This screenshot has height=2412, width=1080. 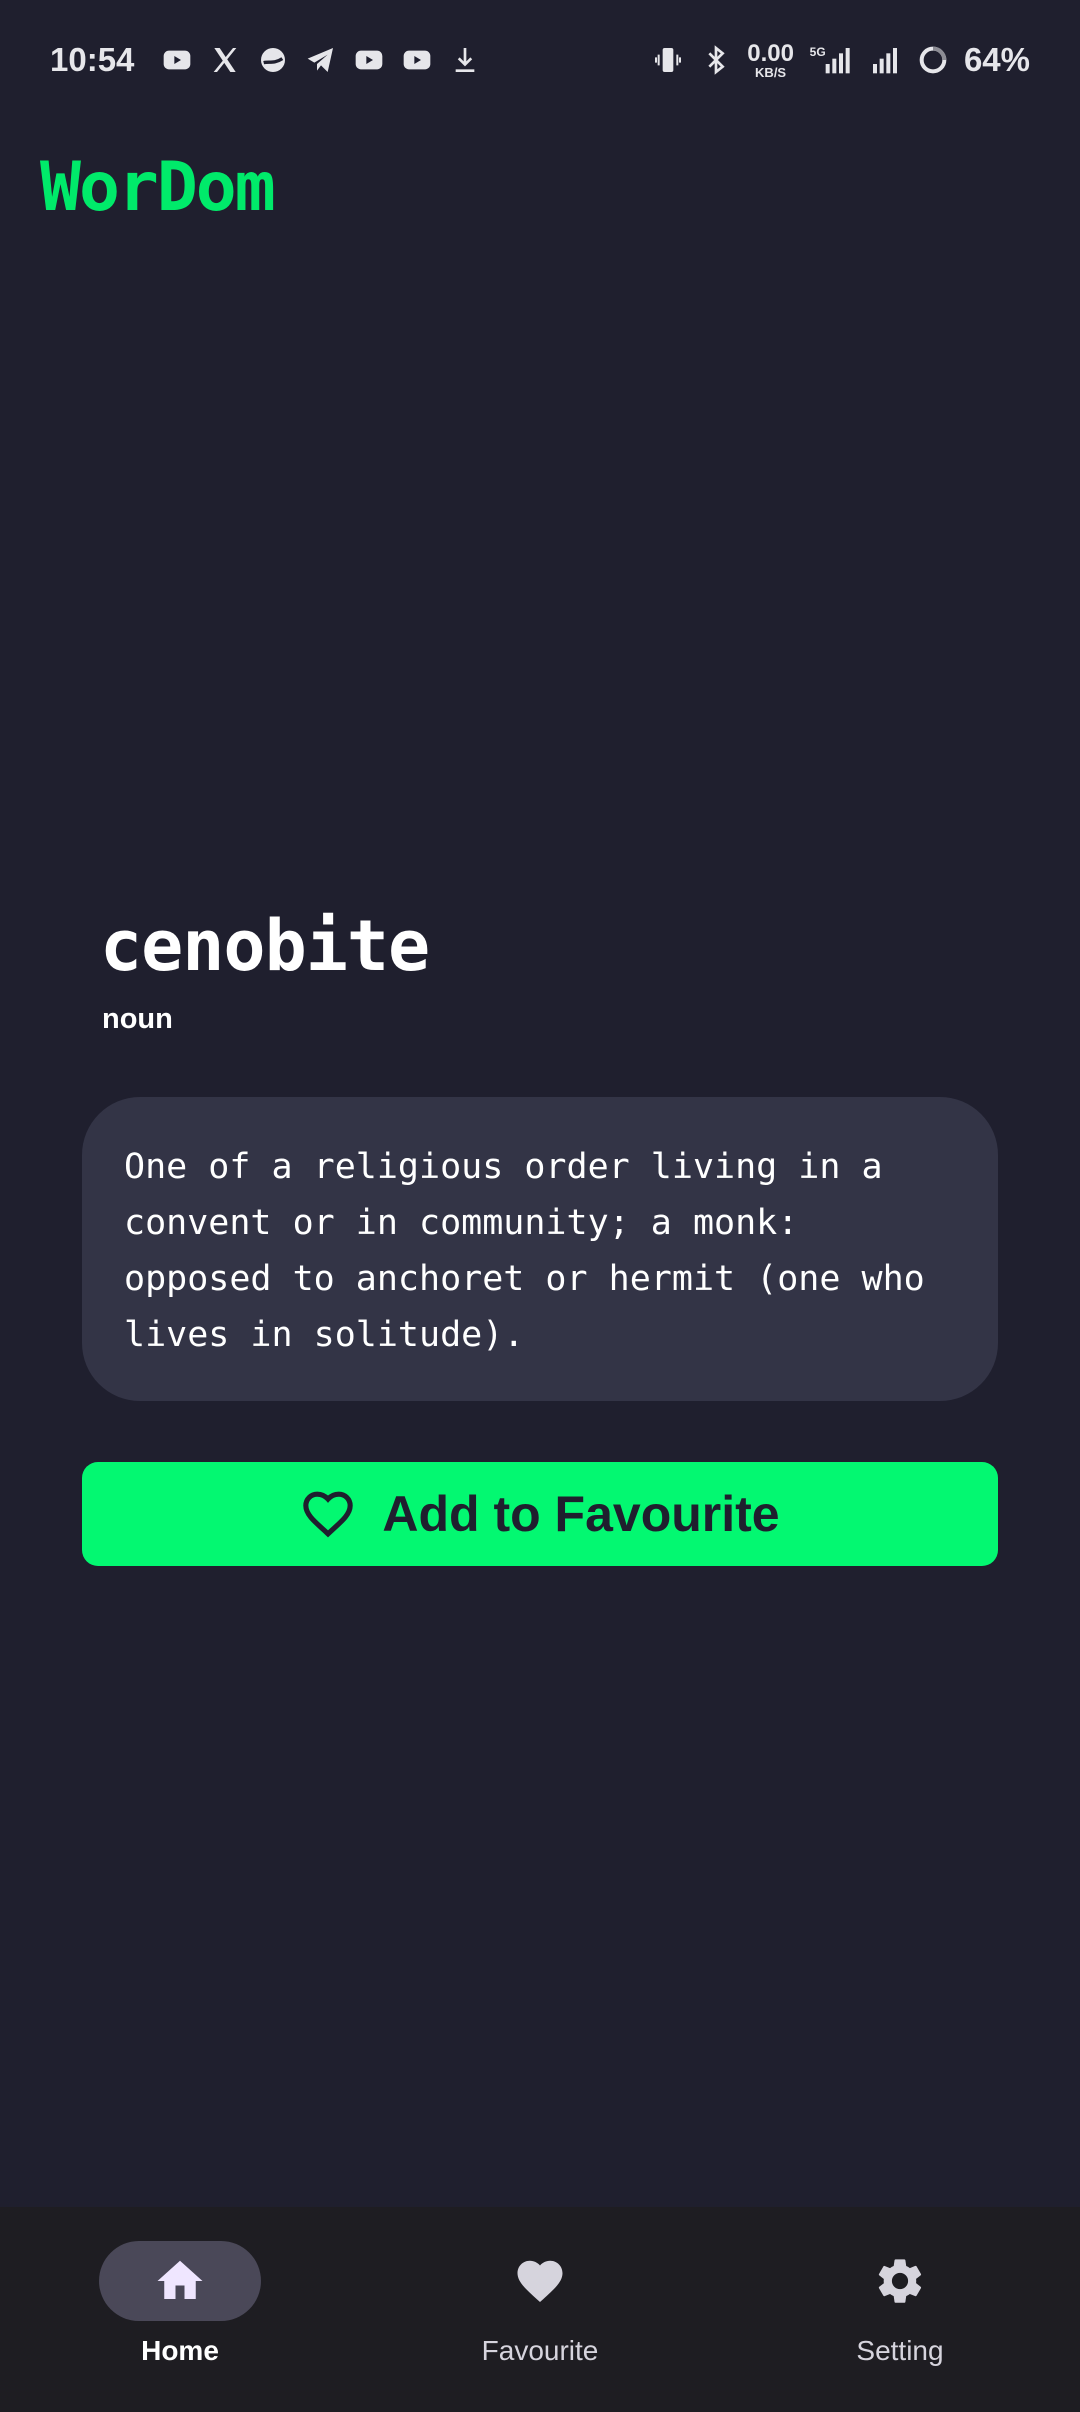 What do you see at coordinates (933, 60) in the screenshot?
I see `battery-saver-icon` at bounding box center [933, 60].